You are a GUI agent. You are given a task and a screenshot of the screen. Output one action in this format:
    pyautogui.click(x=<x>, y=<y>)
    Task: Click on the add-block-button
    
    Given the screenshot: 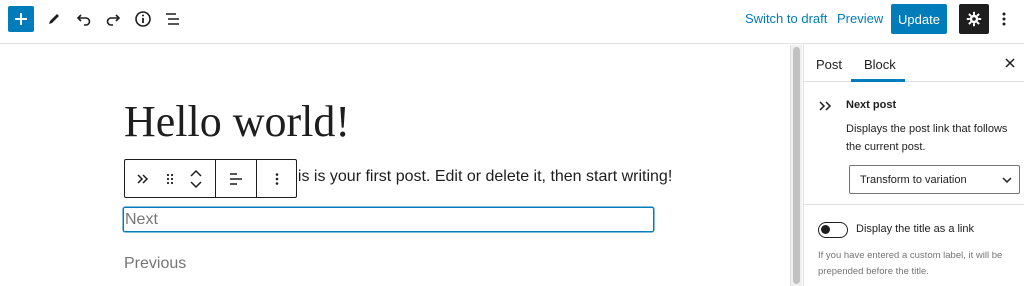 What is the action you would take?
    pyautogui.click(x=21, y=19)
    